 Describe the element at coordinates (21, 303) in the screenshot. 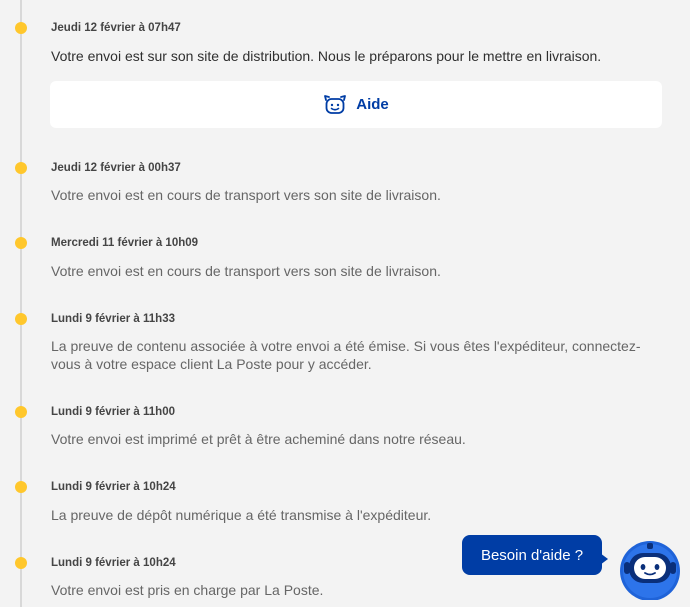

I see `timeline-line` at that location.